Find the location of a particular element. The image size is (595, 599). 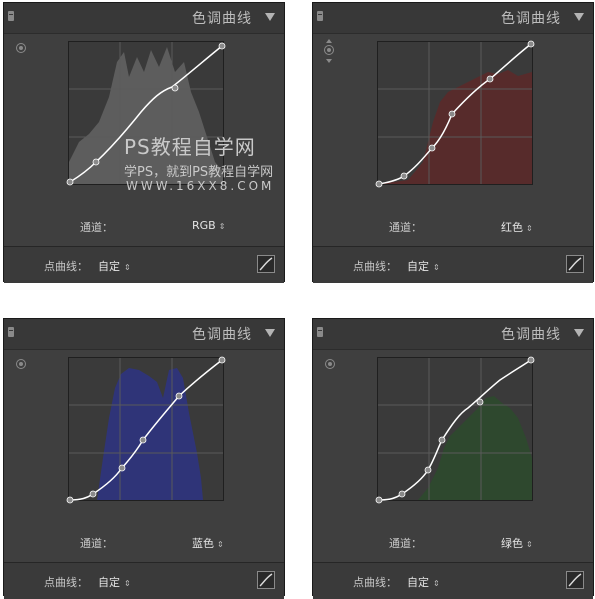

channel-dropdown: RGB ⇕ is located at coordinates (208, 225).